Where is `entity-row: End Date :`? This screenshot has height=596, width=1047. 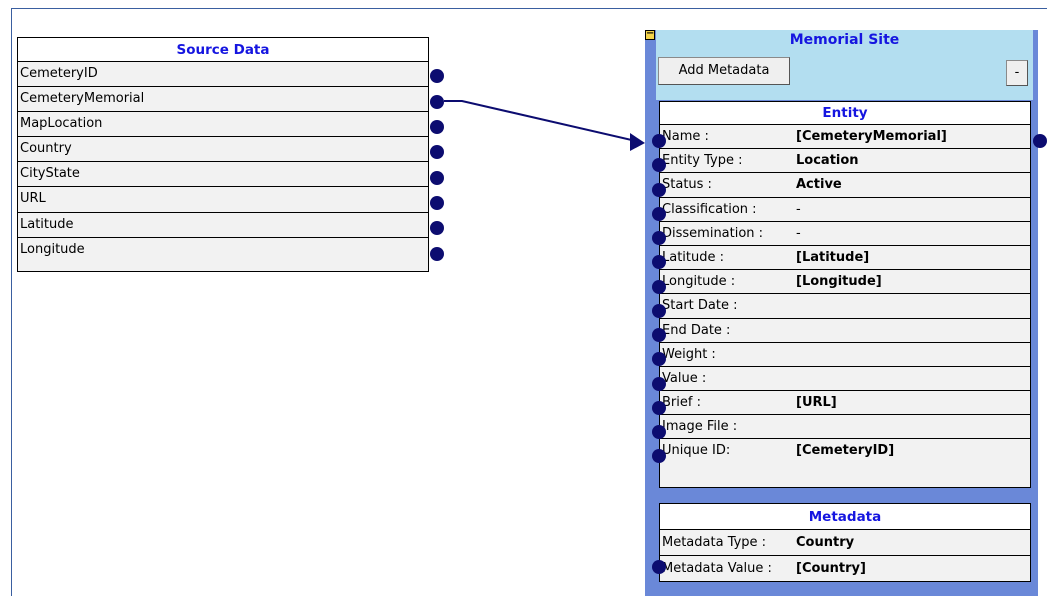
entity-row: End Date : is located at coordinates (845, 331).